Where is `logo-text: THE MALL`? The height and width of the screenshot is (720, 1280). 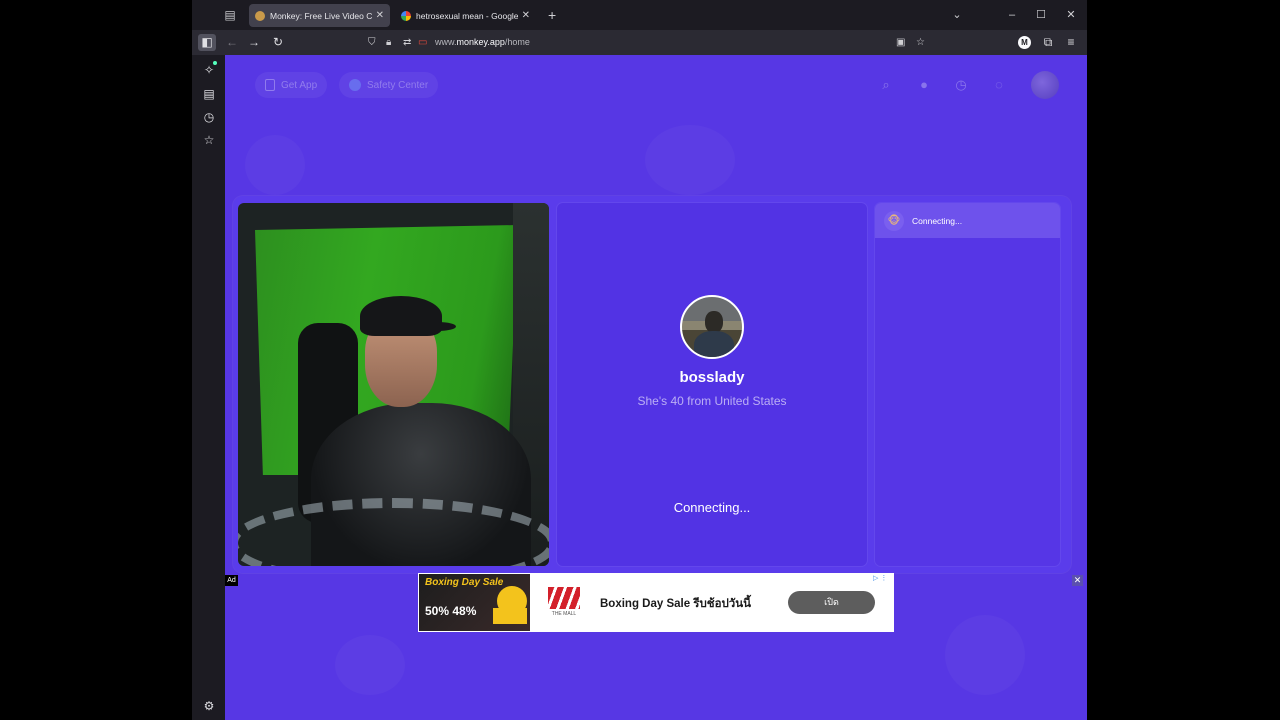 logo-text: THE MALL is located at coordinates (564, 614).